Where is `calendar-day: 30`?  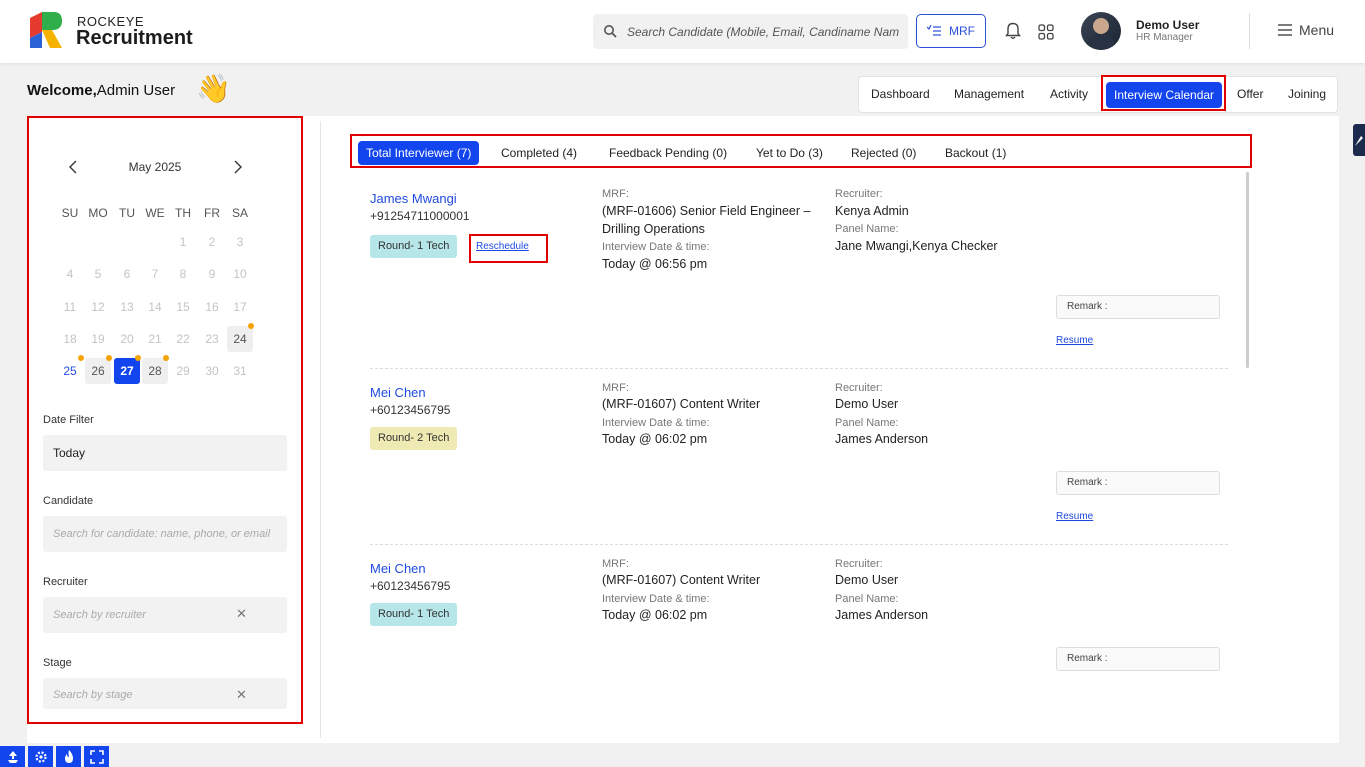
calendar-day: 30 is located at coordinates (212, 371).